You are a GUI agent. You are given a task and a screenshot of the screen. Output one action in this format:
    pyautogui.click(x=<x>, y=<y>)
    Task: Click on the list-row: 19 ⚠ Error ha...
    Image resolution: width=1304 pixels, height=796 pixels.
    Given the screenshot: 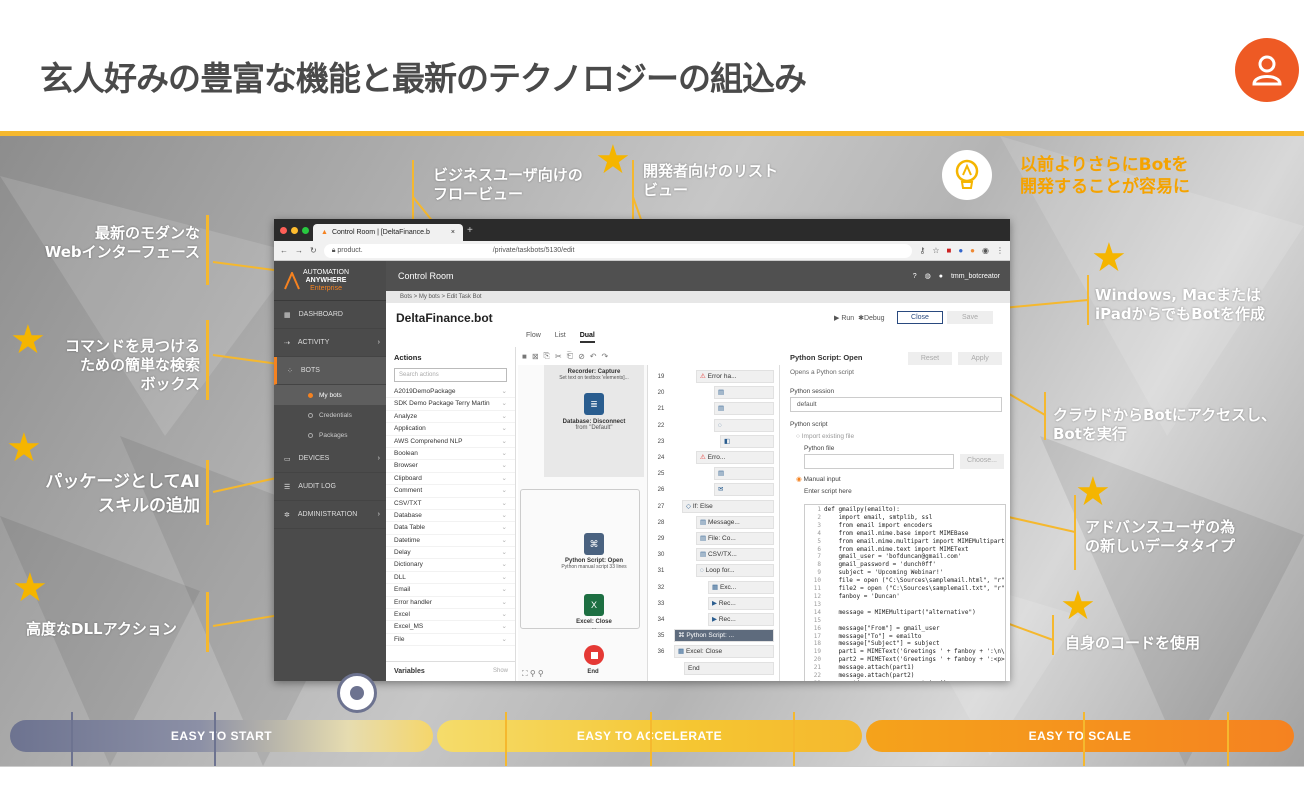 What is the action you would take?
    pyautogui.click(x=715, y=377)
    